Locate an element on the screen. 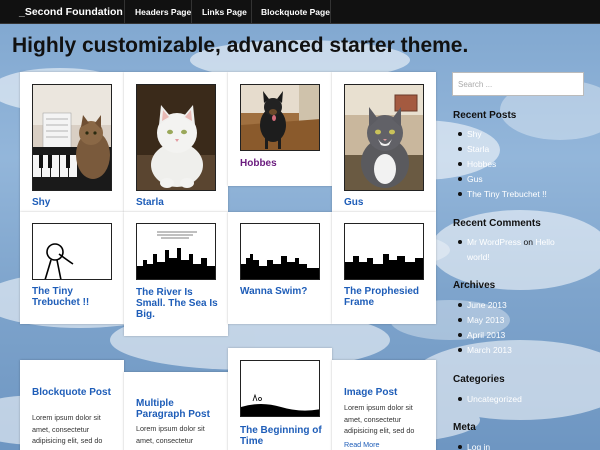 This screenshot has width=600, height=450. categories-list: Uncategorized is located at coordinates (490, 399).